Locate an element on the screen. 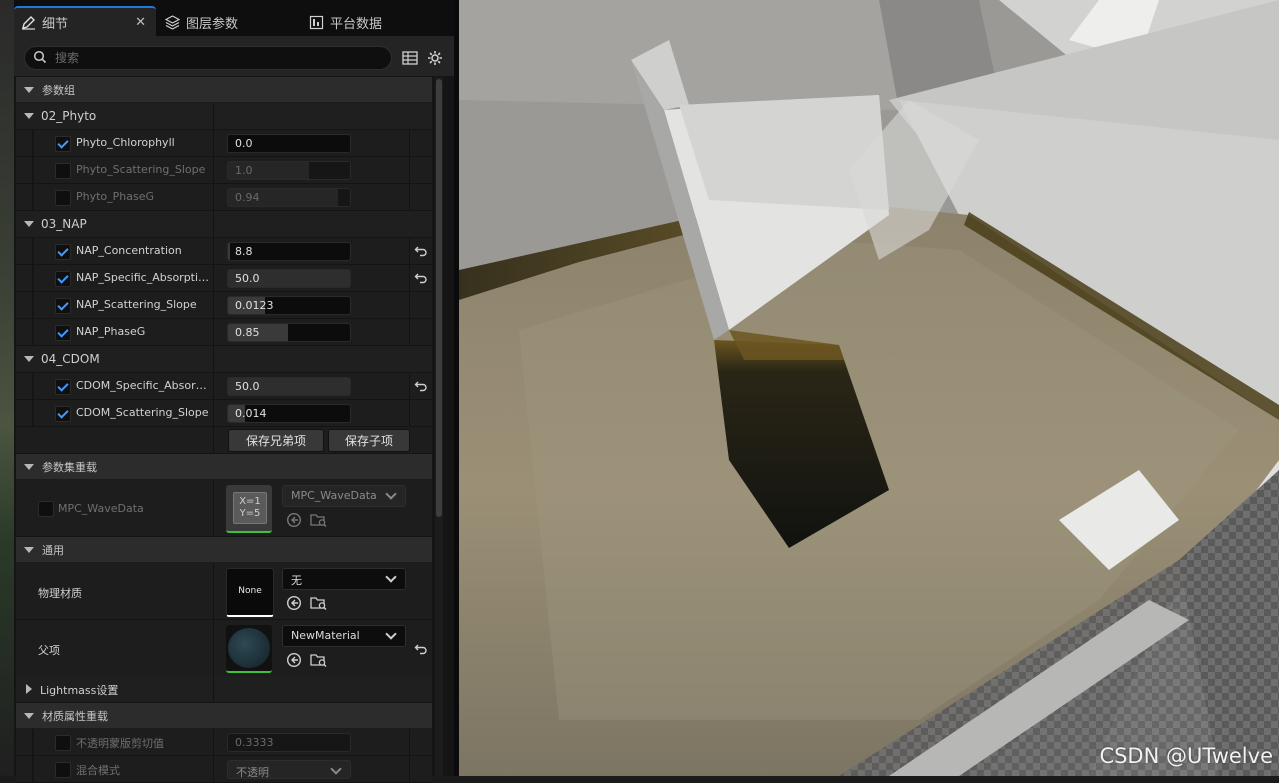  value-field: 0.85 is located at coordinates (289, 332).